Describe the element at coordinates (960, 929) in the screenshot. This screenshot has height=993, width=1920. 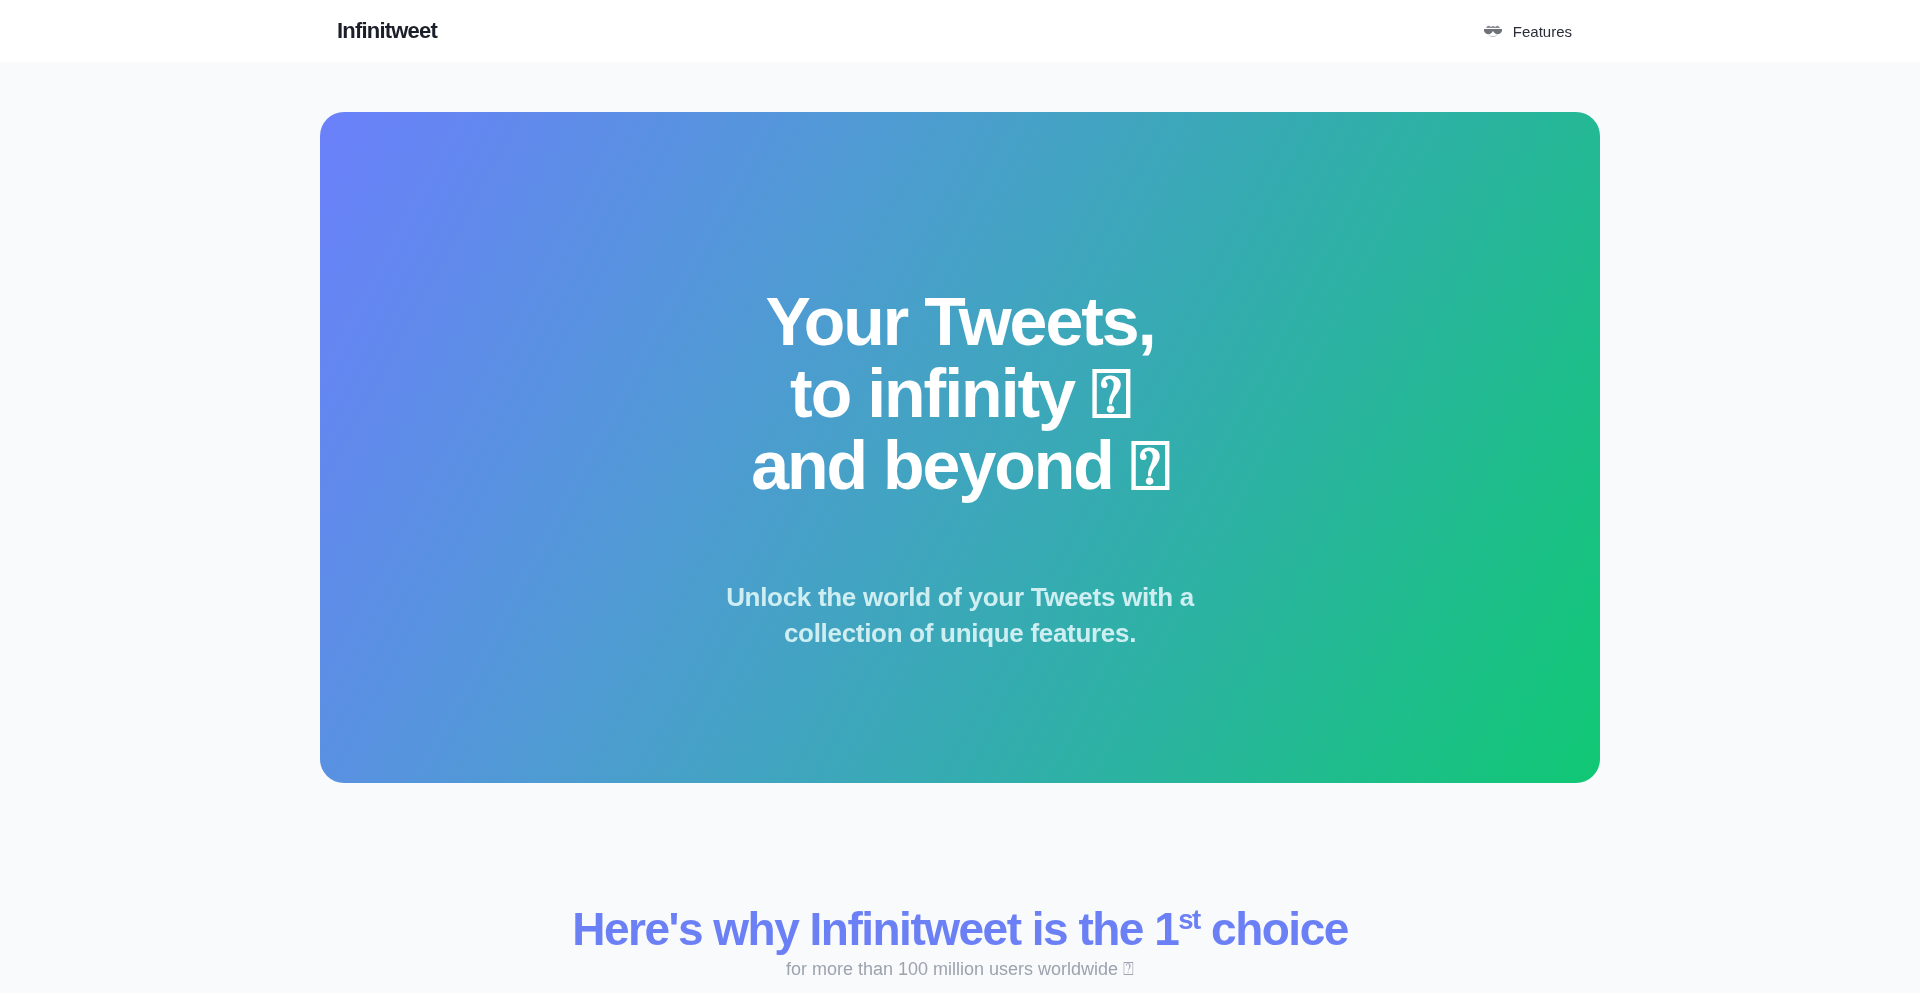
I see `section-heading: Here's why Infinitweet is the 1$^{st}$ choice` at that location.